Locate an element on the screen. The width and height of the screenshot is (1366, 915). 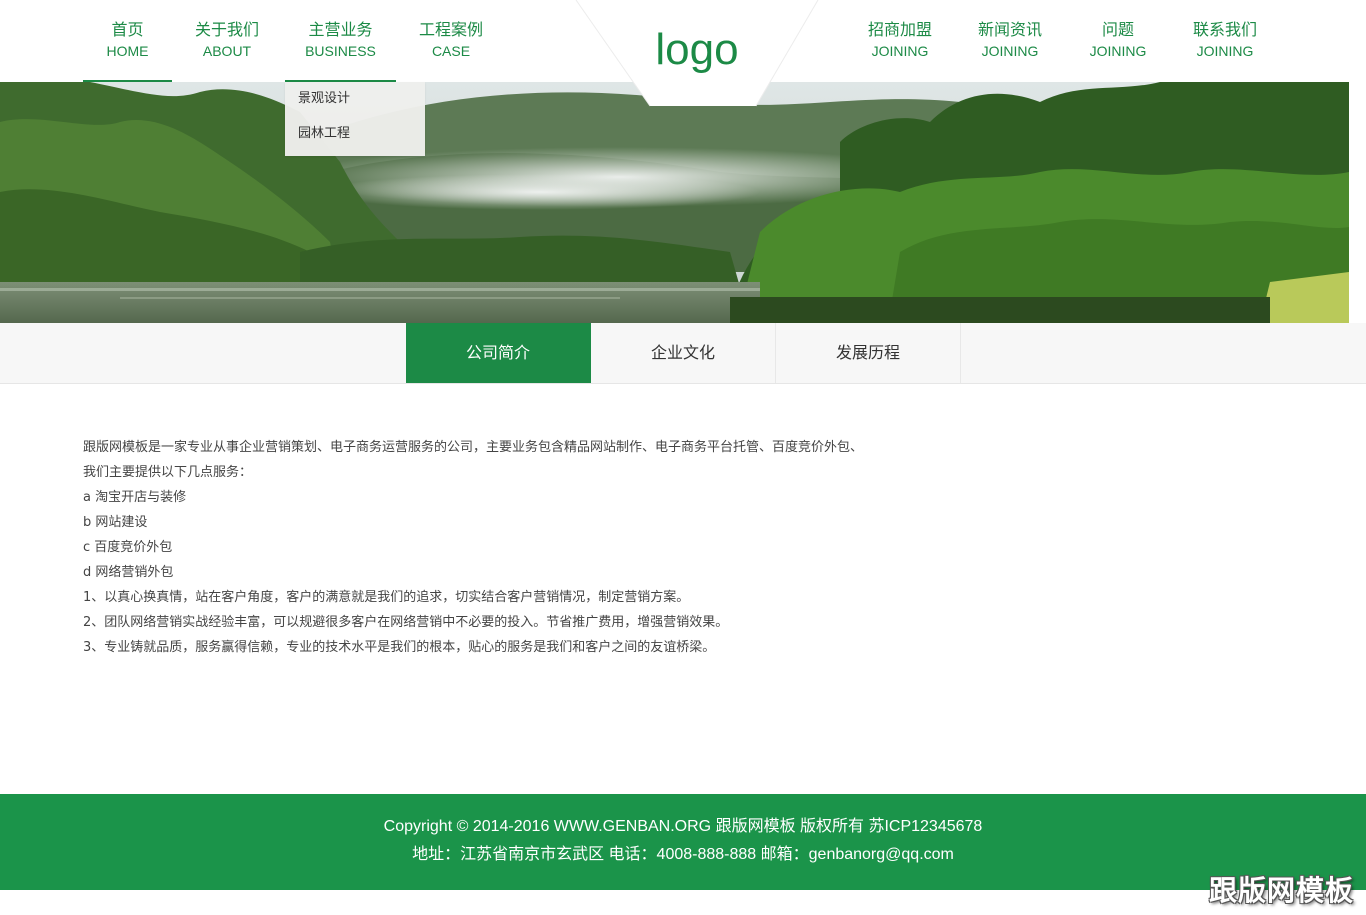
nav-contact-en: JOINING is located at coordinates (1225, 51).